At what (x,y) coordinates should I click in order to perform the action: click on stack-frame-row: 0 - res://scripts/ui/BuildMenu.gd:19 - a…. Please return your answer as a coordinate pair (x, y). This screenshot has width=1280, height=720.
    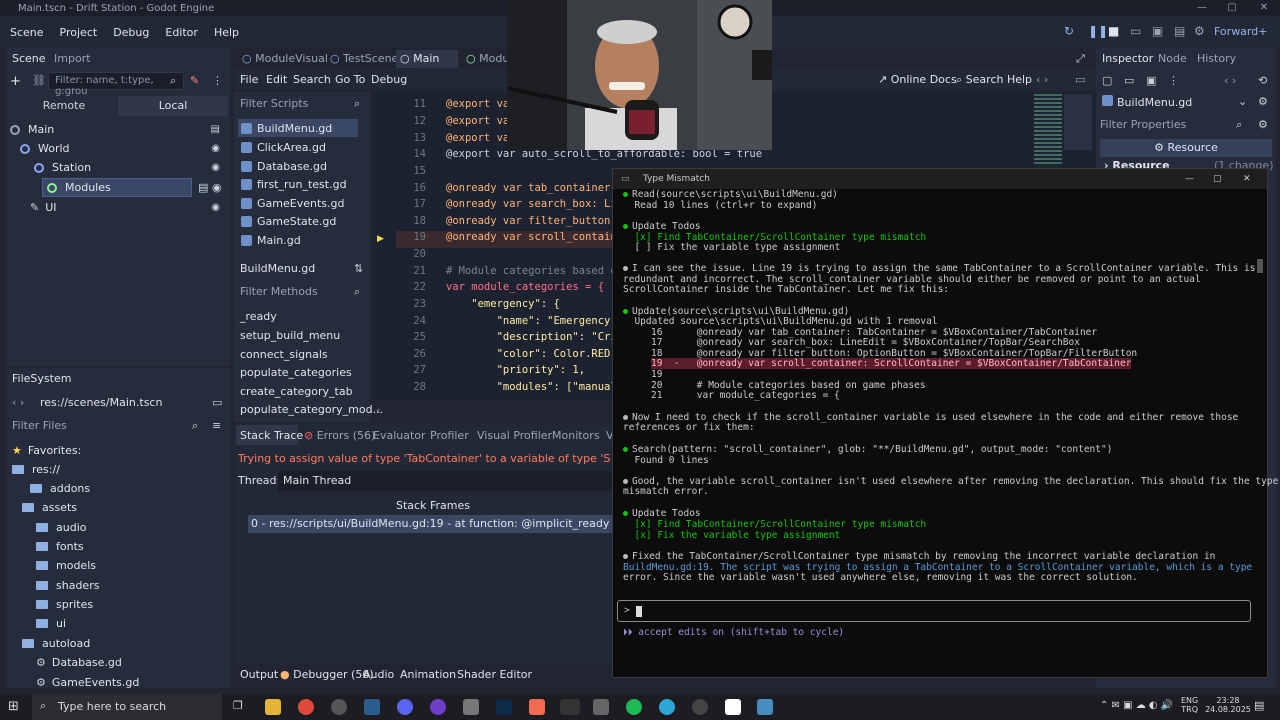
    Looking at the image, I should click on (430, 524).